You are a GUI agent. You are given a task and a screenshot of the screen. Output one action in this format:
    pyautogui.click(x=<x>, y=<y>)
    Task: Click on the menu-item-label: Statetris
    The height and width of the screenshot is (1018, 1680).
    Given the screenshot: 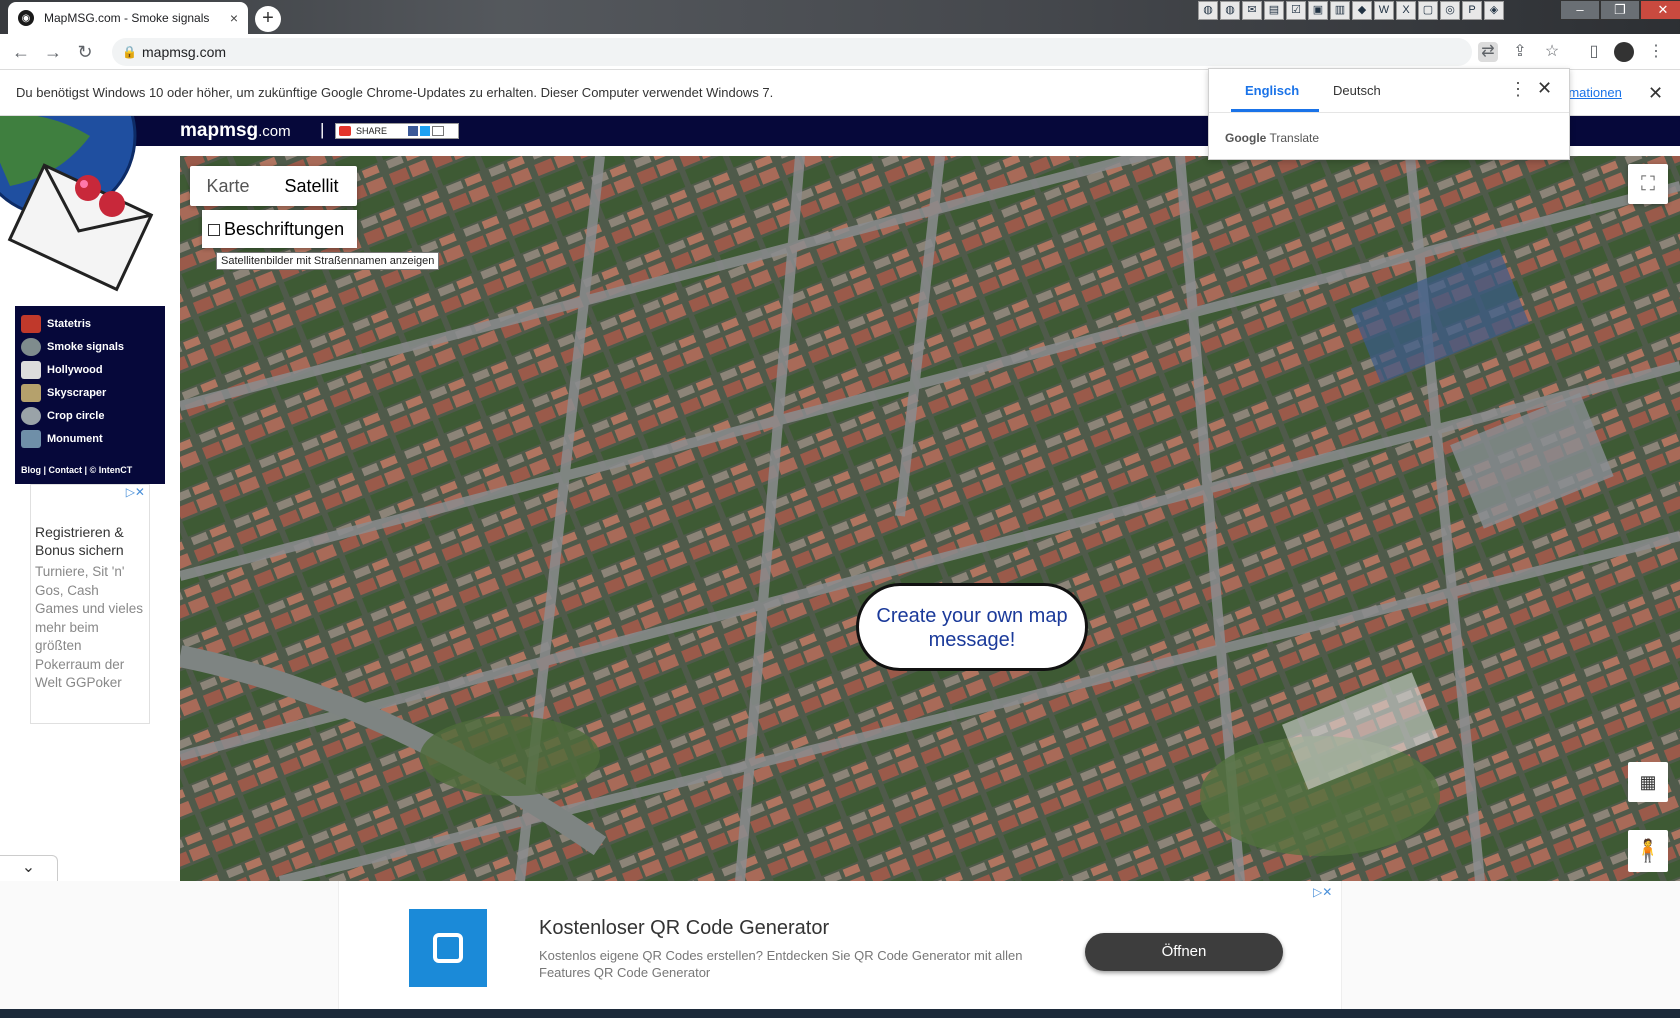 What is the action you would take?
    pyautogui.click(x=69, y=323)
    